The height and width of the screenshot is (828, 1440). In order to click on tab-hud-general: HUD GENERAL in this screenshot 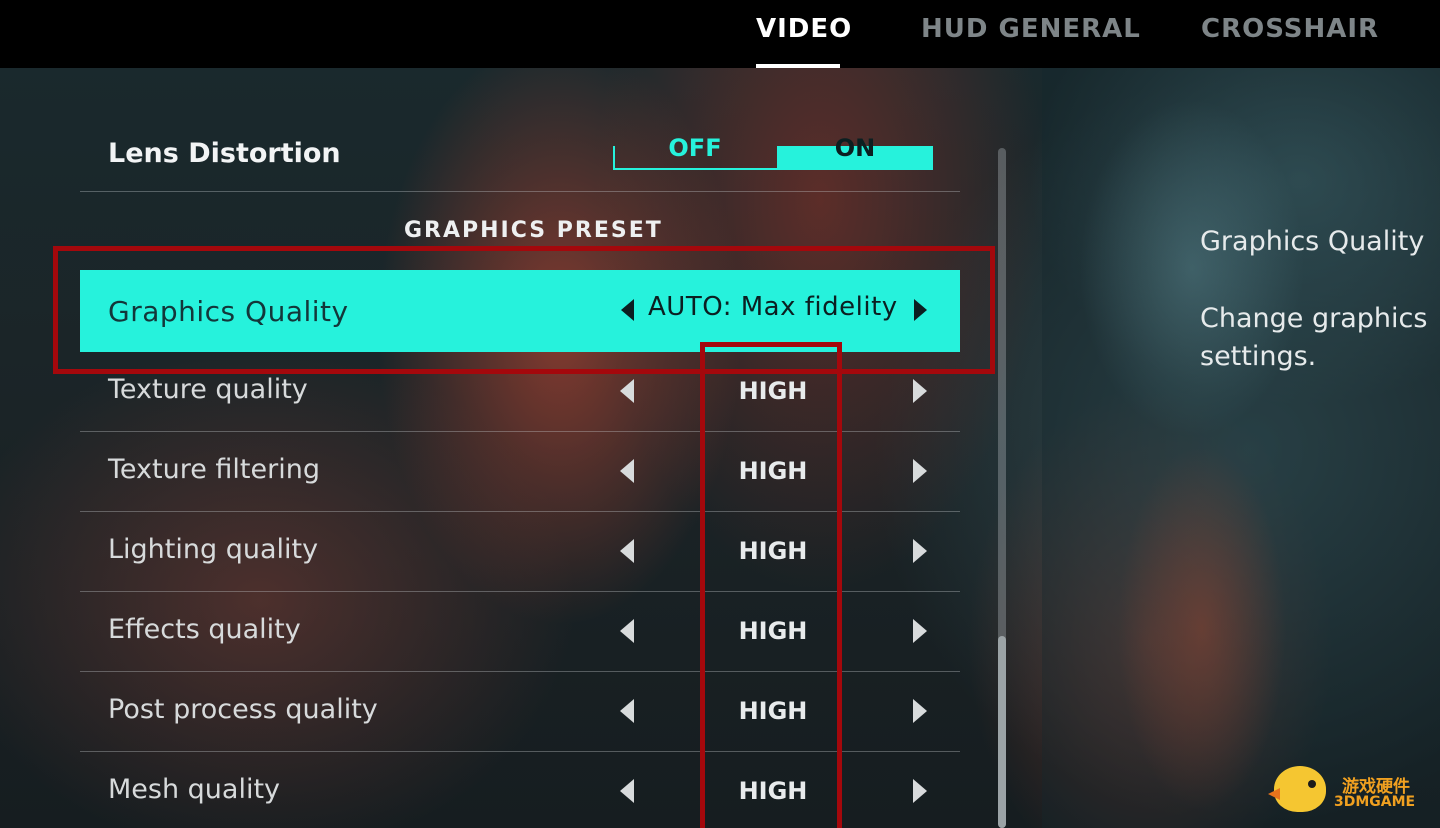, I will do `click(1031, 29)`.